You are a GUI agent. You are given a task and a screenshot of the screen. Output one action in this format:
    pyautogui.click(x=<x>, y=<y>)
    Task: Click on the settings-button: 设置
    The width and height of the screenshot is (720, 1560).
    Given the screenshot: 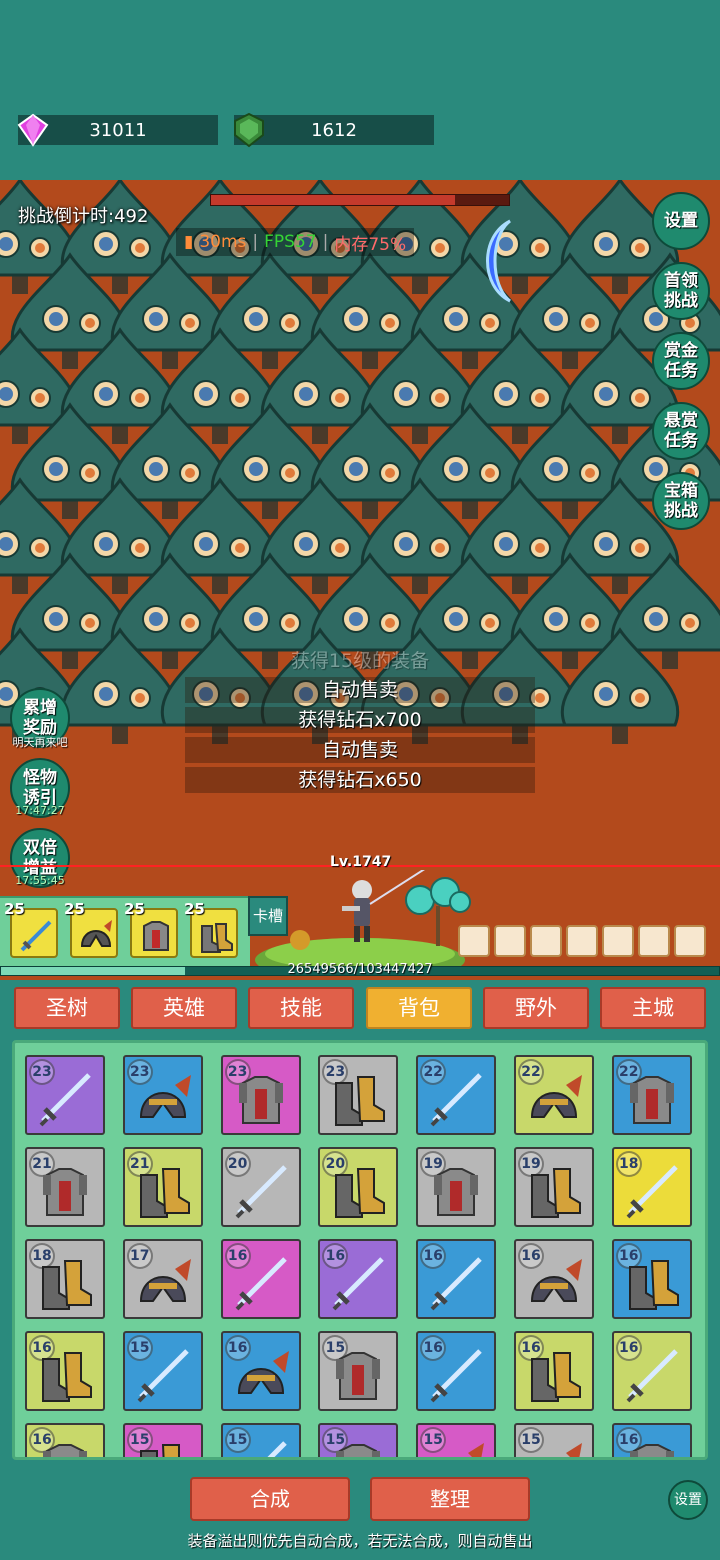 What is the action you would take?
    pyautogui.click(x=681, y=221)
    